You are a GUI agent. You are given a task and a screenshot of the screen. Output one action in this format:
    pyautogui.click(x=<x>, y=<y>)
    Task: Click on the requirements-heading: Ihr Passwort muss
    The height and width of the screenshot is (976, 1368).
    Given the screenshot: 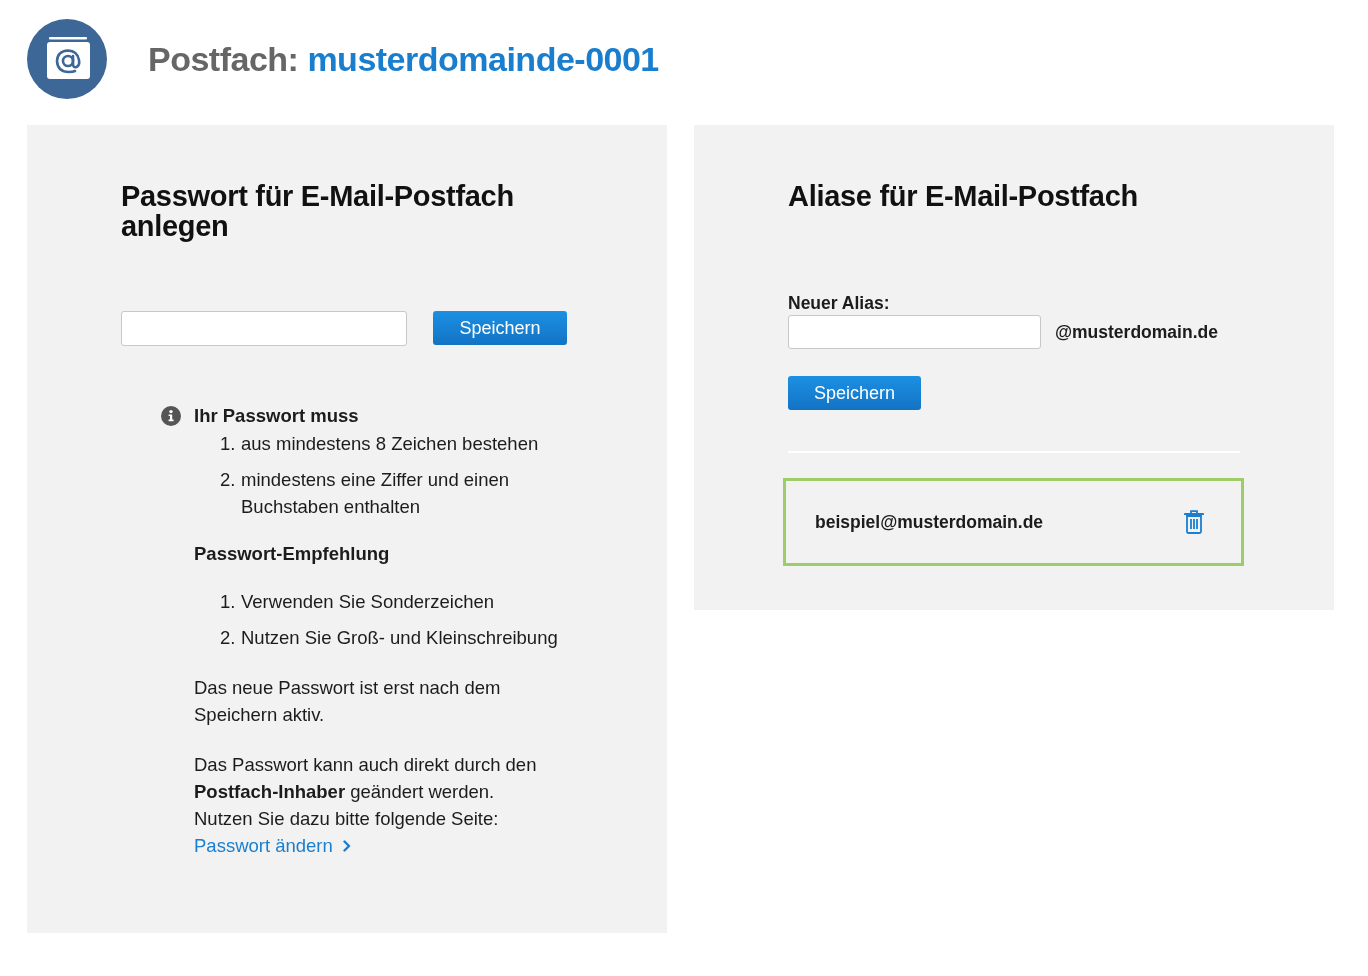 What is the action you would take?
    pyautogui.click(x=276, y=416)
    